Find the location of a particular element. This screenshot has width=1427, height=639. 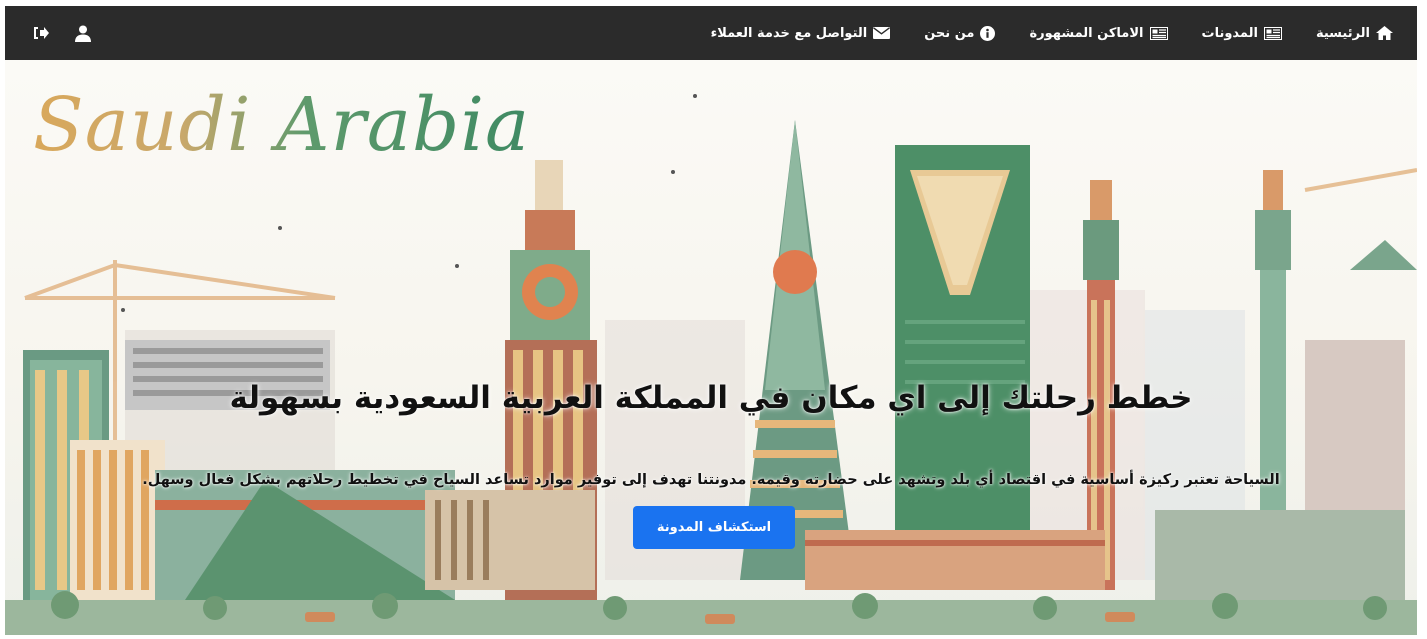

nav-item-about: من نحن is located at coordinates (960, 33).